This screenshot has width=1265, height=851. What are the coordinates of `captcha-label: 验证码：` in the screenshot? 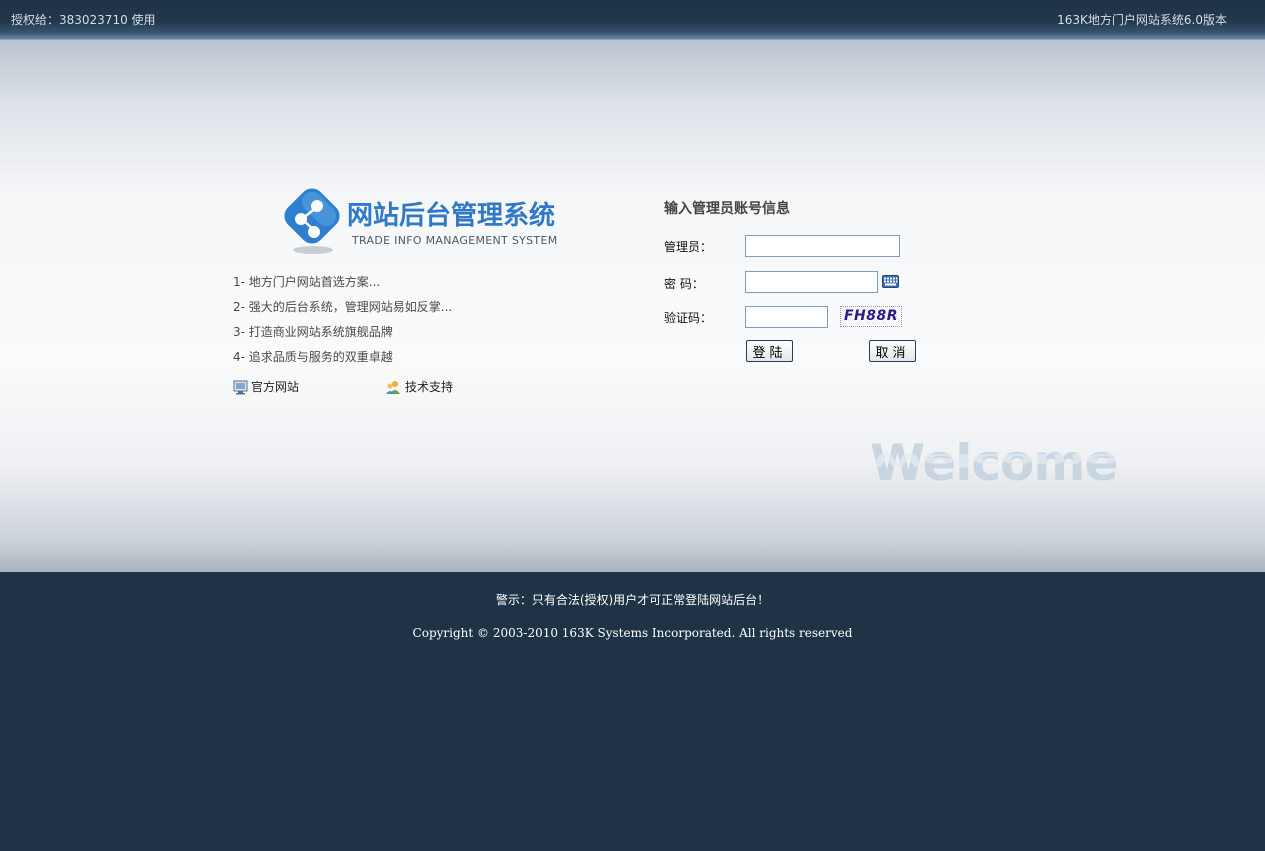 It's located at (688, 318).